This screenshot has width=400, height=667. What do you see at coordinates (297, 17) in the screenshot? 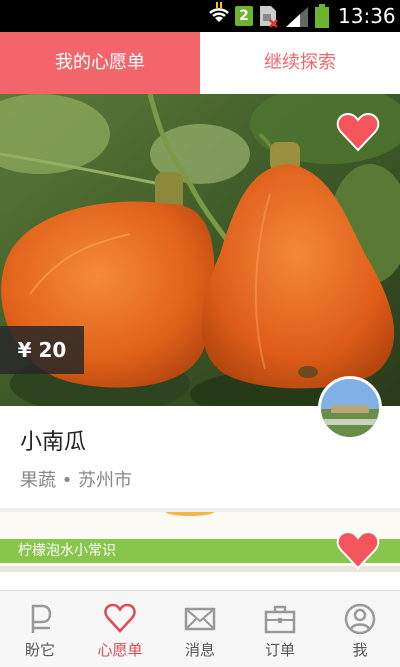
I see `signal-strength-icon` at bounding box center [297, 17].